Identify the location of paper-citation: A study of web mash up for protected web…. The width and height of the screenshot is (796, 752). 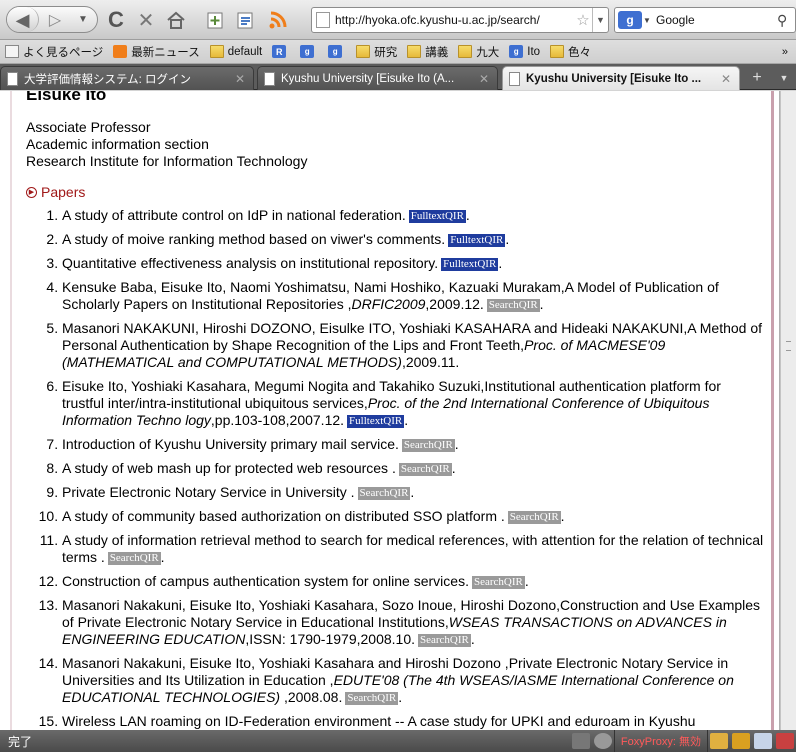
(229, 468).